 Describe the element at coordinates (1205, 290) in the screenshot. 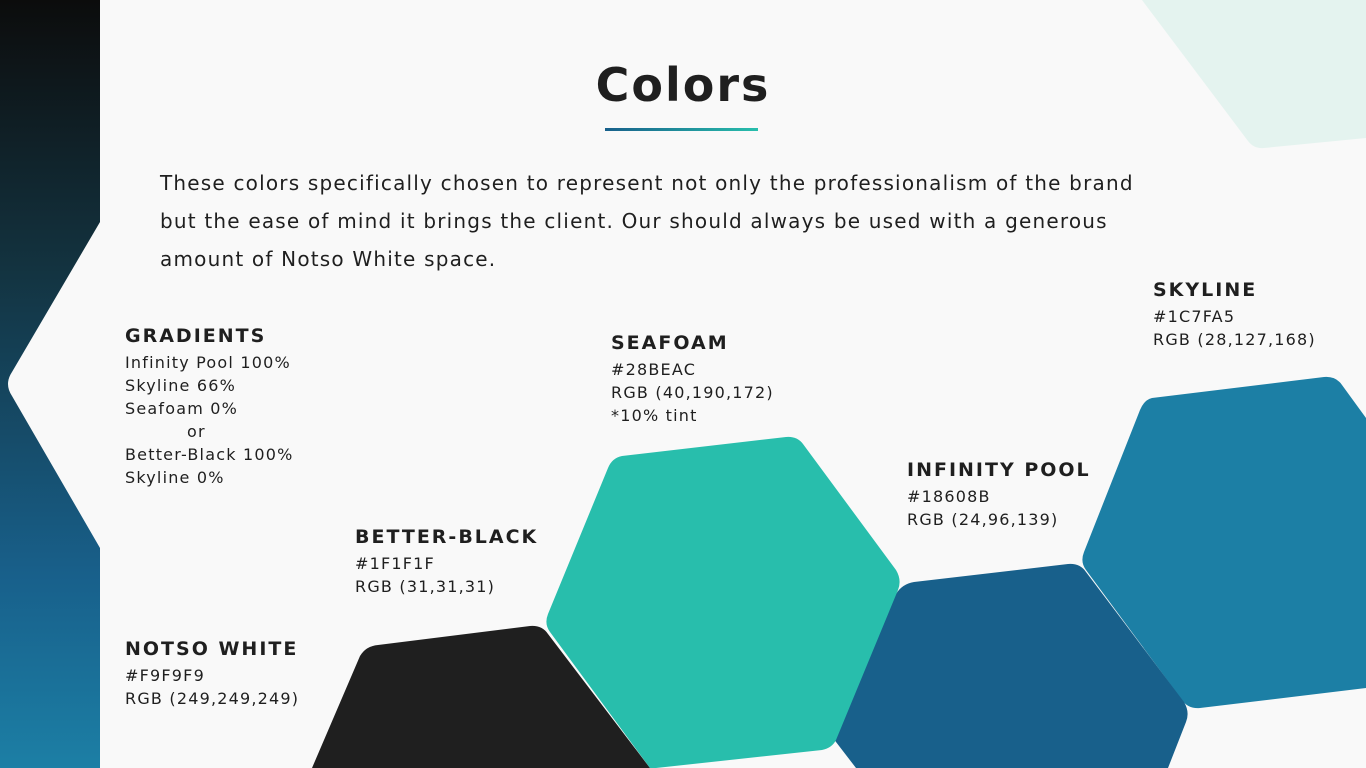

I see `color-name: SKYLINE` at that location.